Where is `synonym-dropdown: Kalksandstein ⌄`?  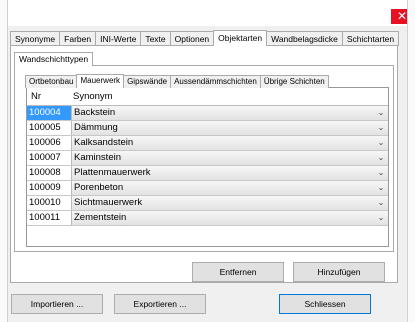
synonym-dropdown: Kalksandstein ⌄ is located at coordinates (229, 143).